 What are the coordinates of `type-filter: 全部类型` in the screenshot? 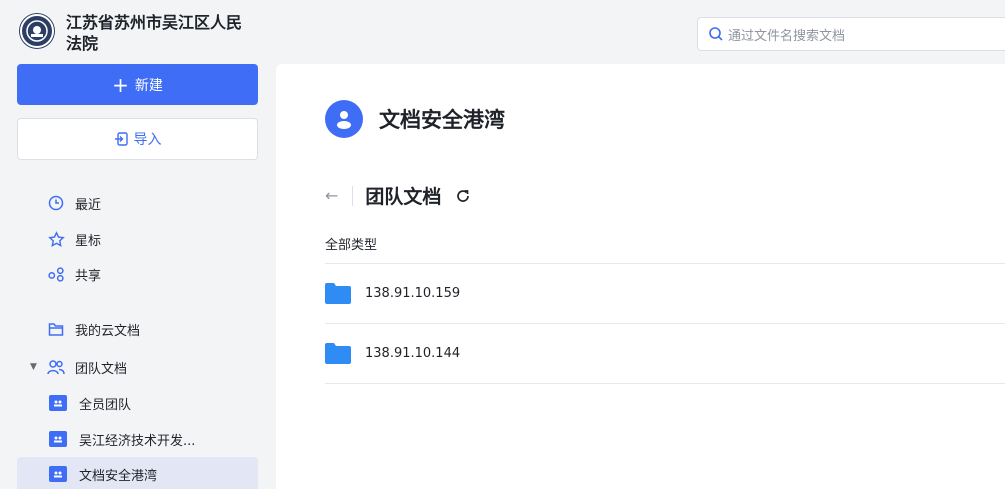 It's located at (351, 243).